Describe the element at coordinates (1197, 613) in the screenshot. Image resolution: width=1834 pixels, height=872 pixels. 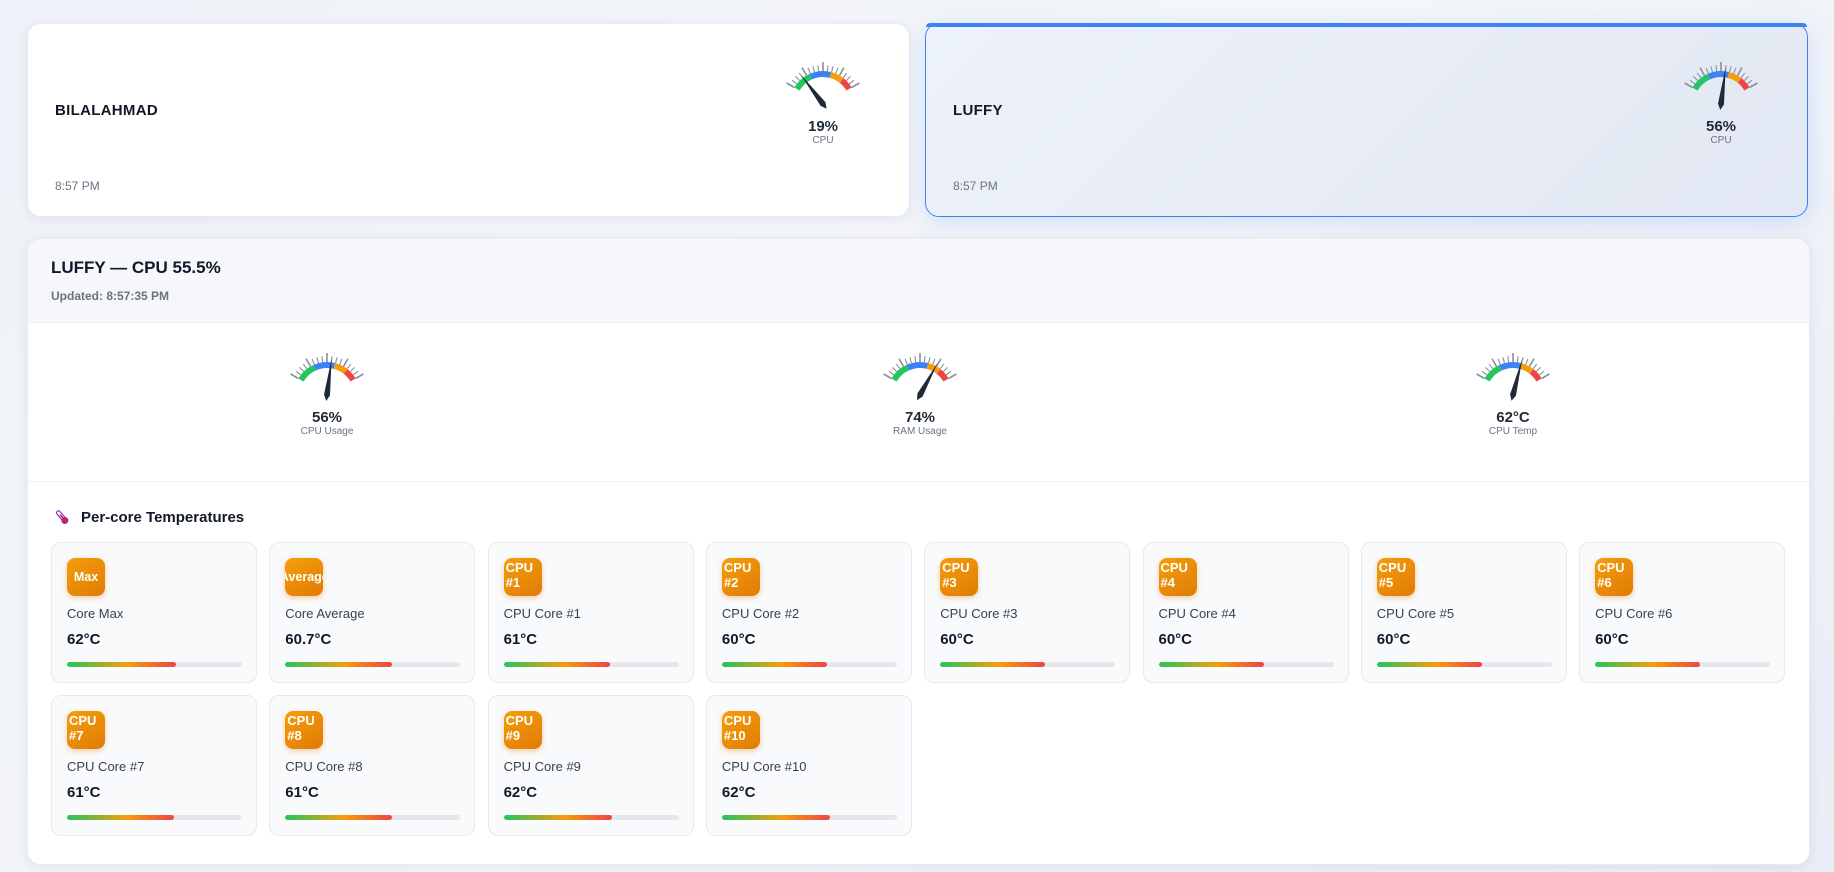
I see `core-label: CPU Core #4` at that location.